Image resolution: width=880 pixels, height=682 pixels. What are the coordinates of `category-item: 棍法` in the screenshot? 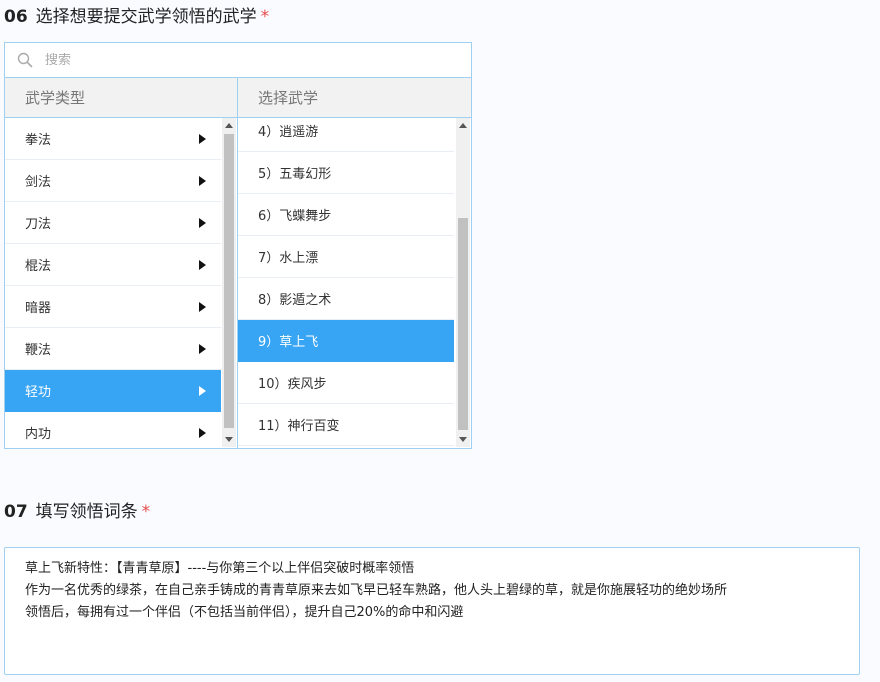 It's located at (113, 265).